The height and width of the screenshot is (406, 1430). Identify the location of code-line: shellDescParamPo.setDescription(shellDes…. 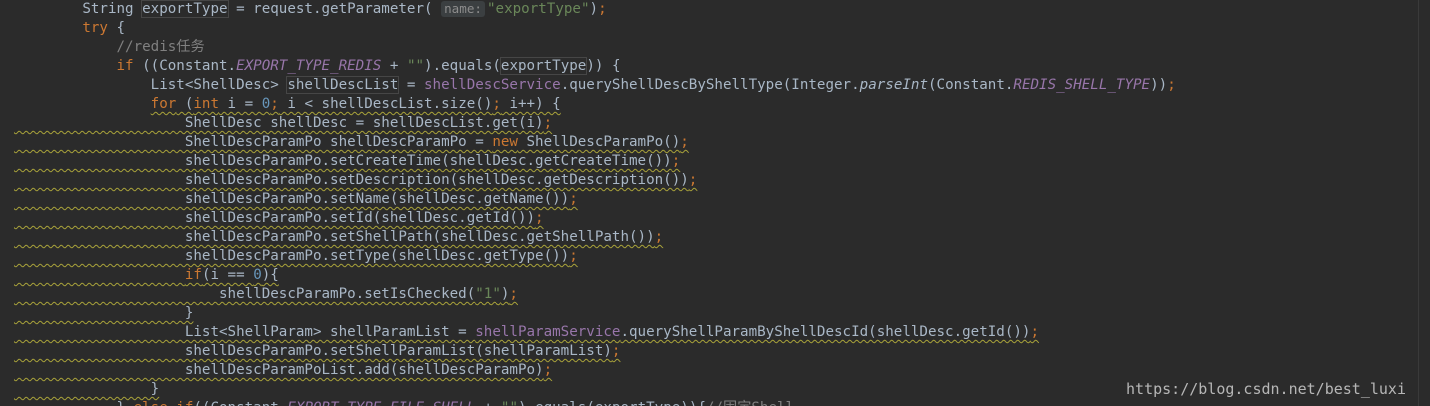
(356, 180).